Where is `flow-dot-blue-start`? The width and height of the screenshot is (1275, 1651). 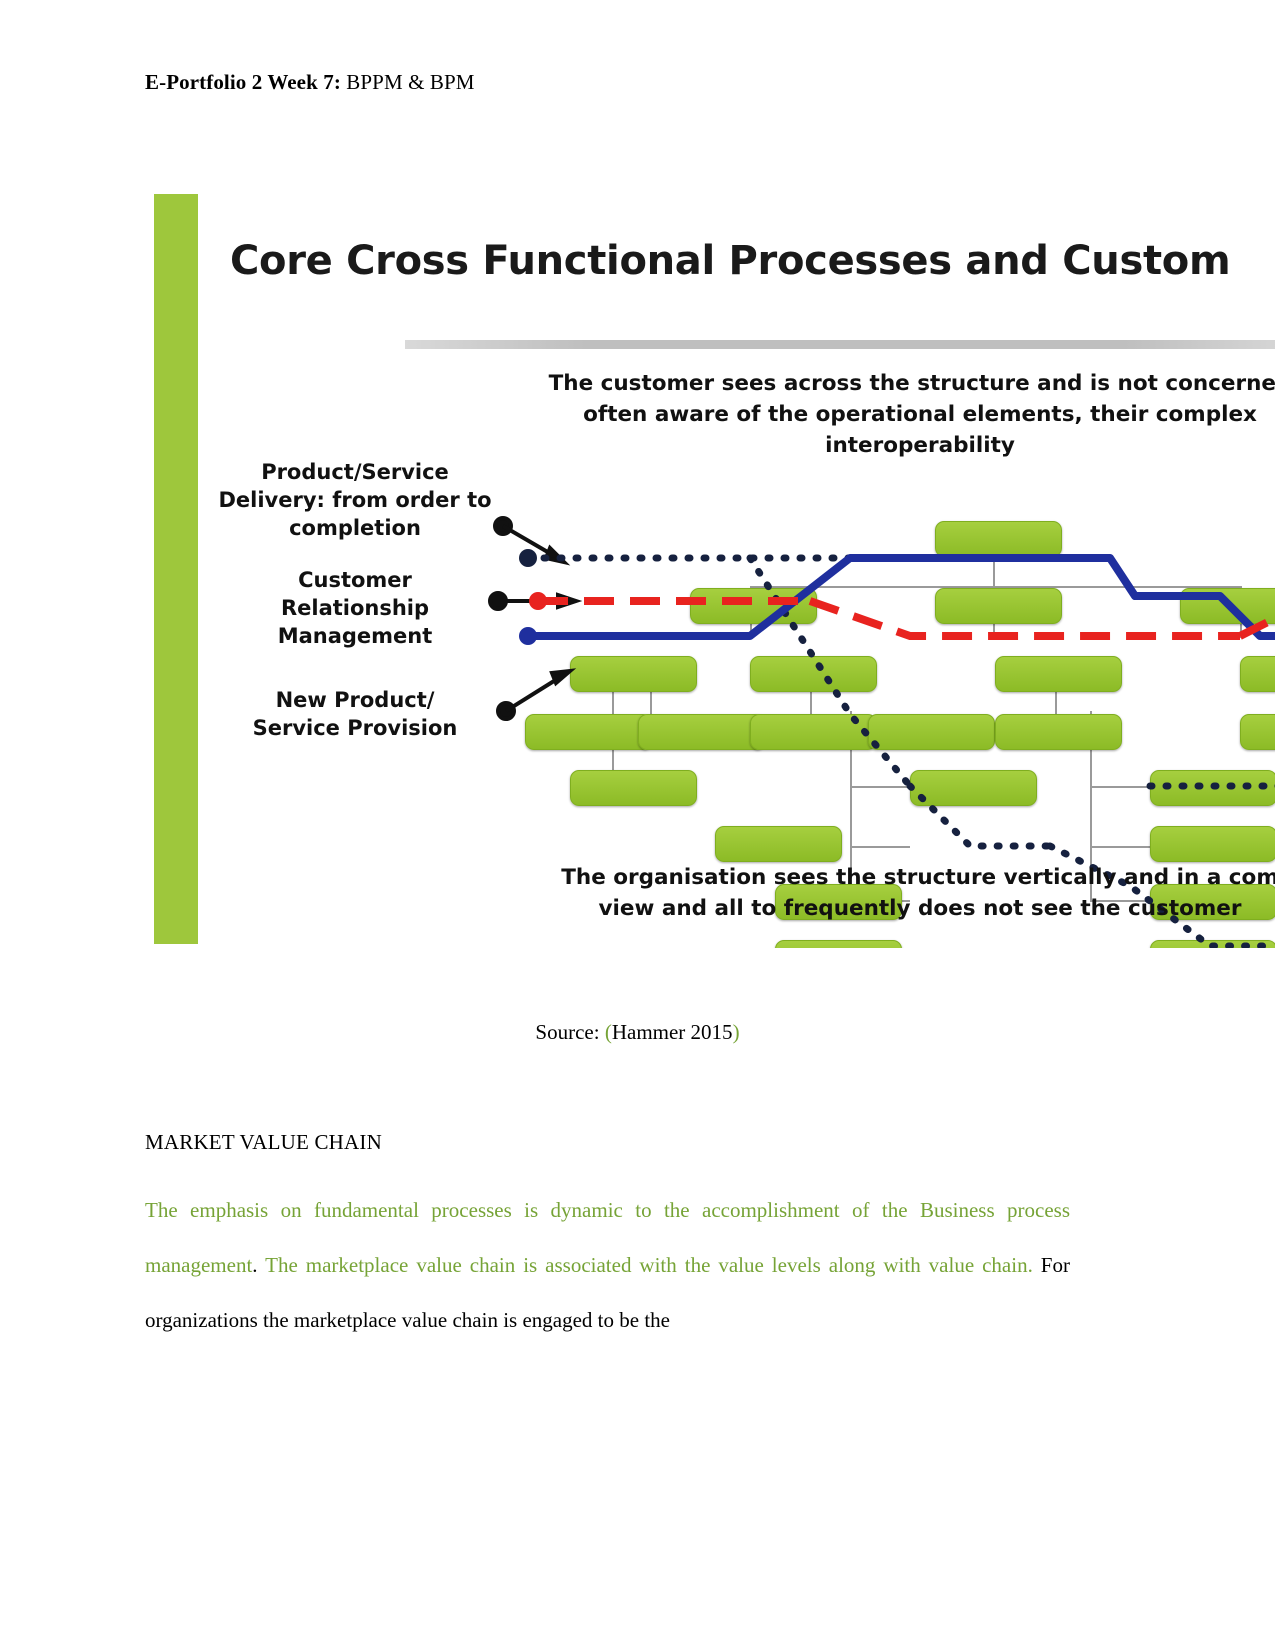 flow-dot-blue-start is located at coordinates (528, 636).